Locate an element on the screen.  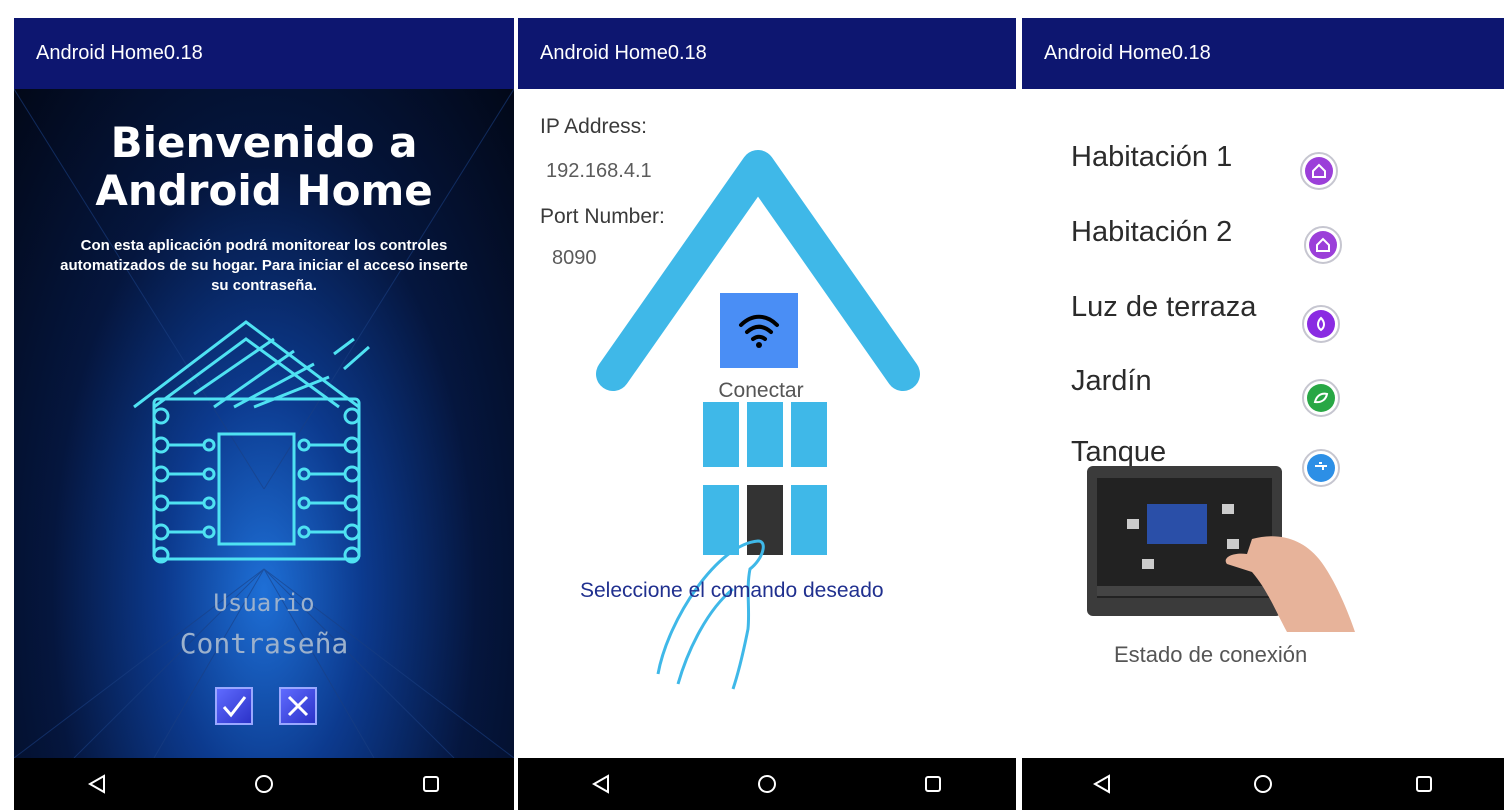
room-label-luz-de-terraza: Luz de terraza is located at coordinates (1164, 307).